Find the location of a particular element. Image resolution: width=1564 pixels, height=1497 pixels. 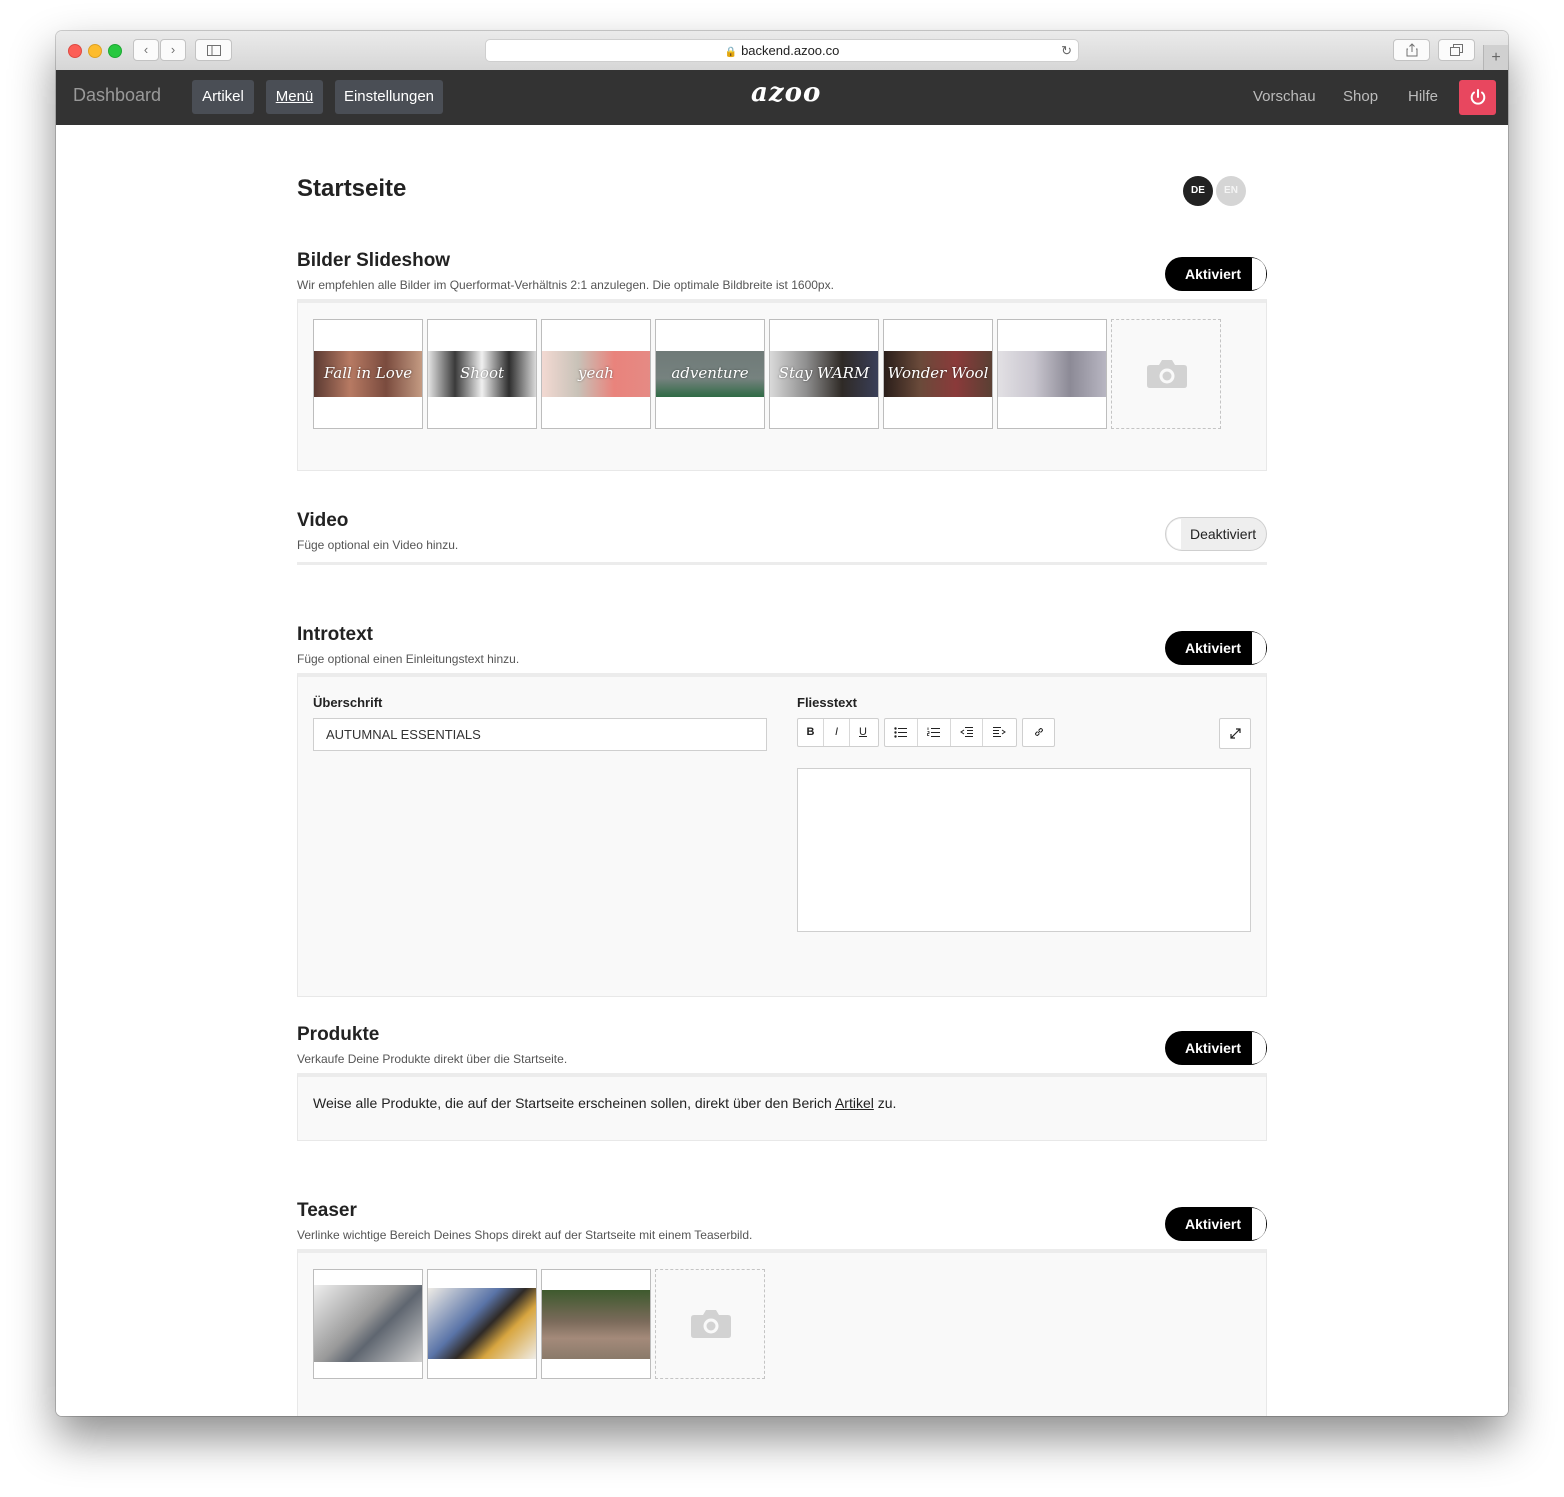

plus-icon: + is located at coordinates (1496, 57).